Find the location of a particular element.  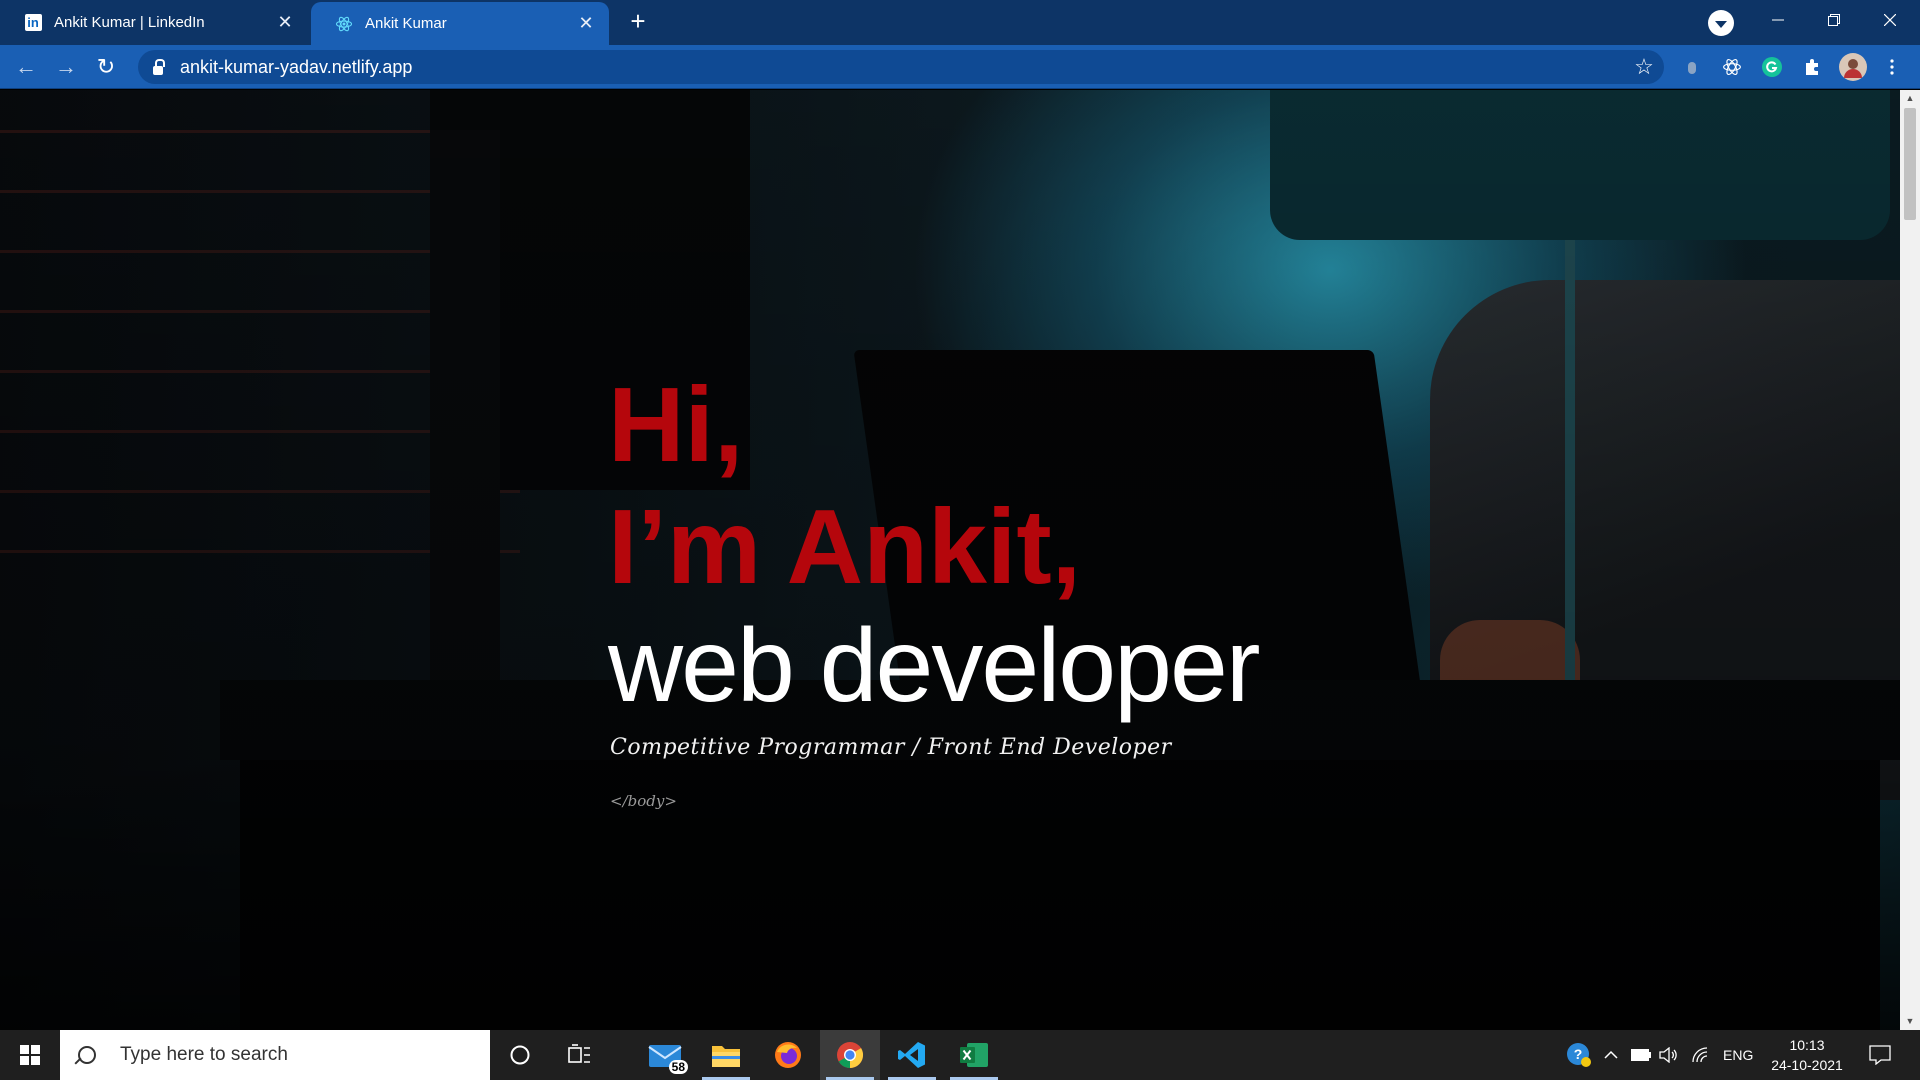

language-indicator: ENG is located at coordinates (1738, 1055).